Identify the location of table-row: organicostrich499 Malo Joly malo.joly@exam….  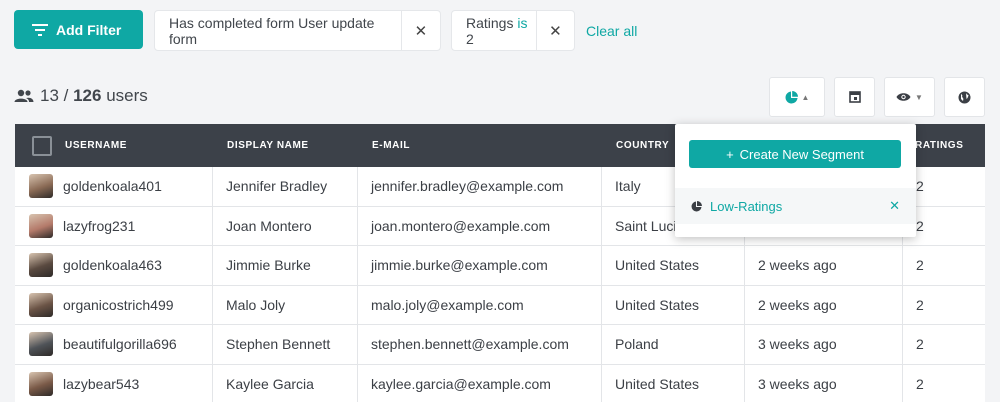
(500, 305).